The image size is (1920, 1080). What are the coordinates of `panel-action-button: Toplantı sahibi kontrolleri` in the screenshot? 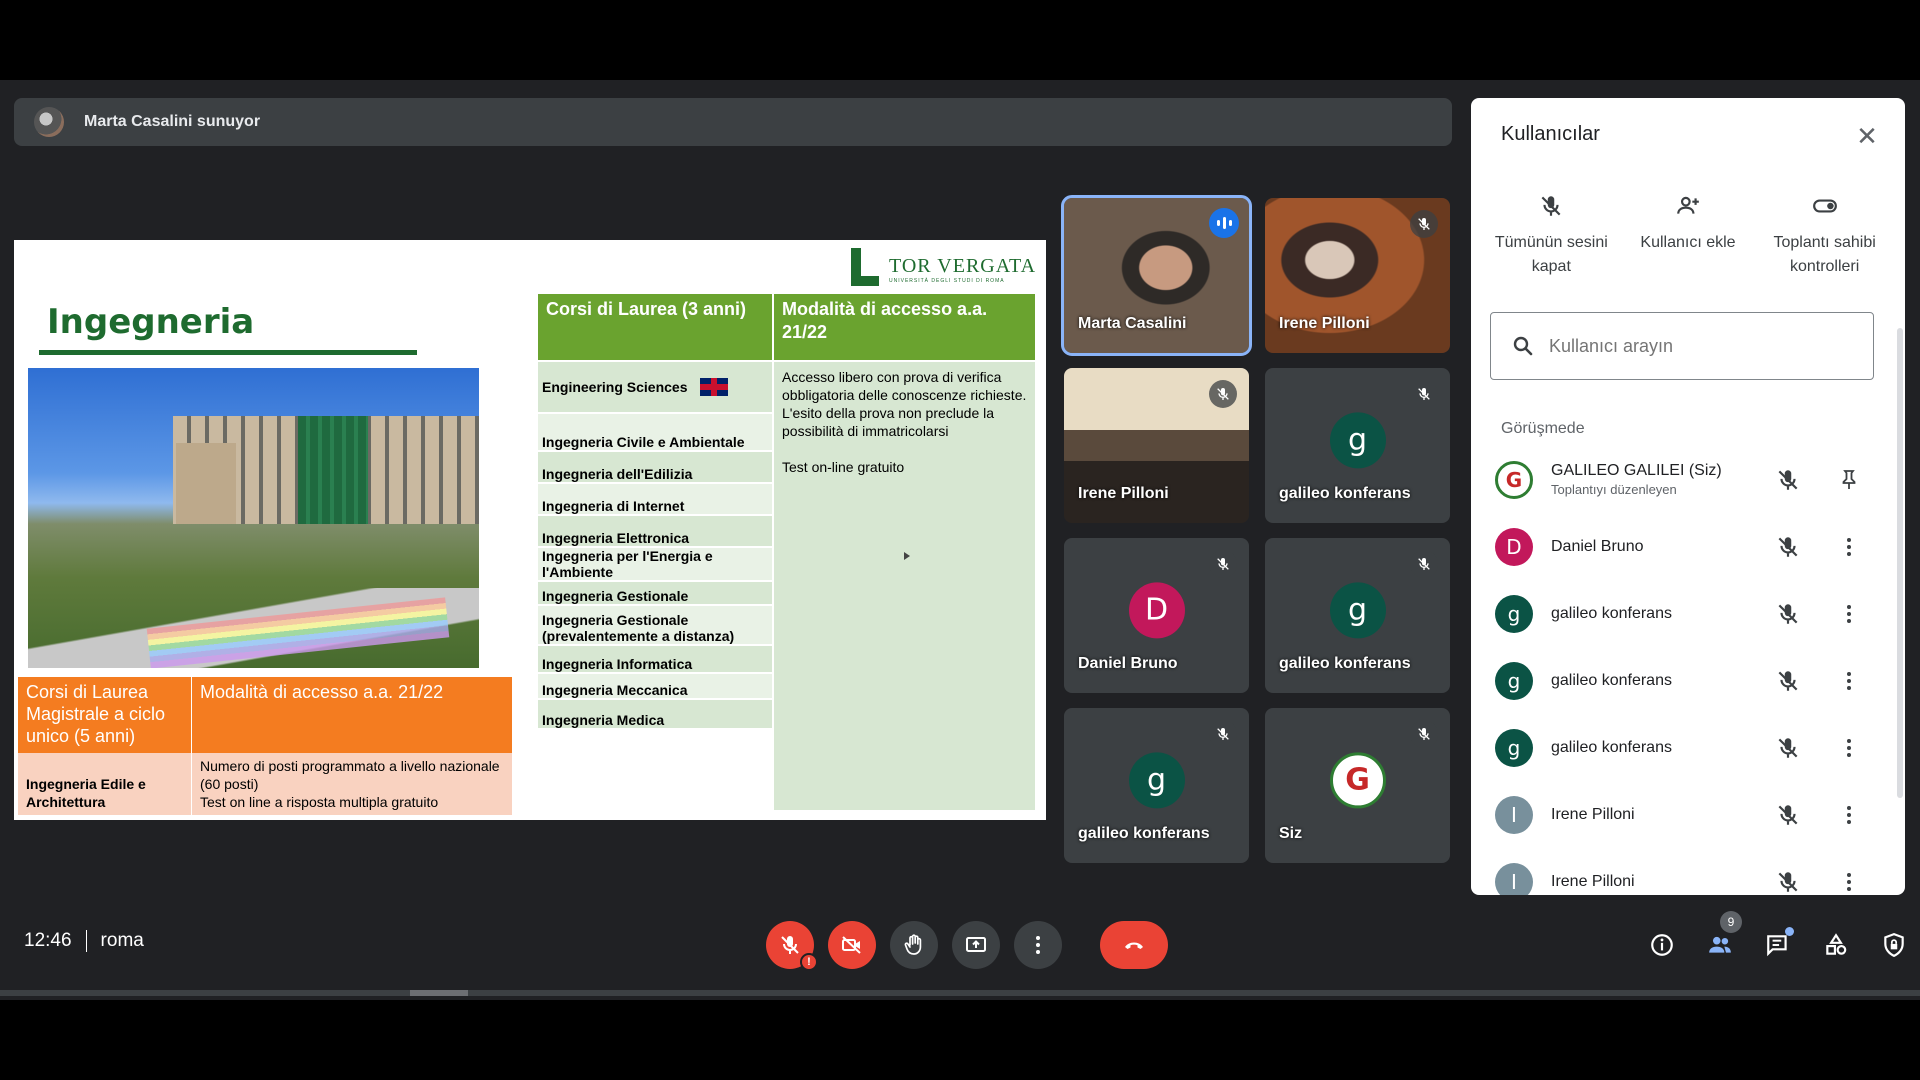 It's located at (1825, 236).